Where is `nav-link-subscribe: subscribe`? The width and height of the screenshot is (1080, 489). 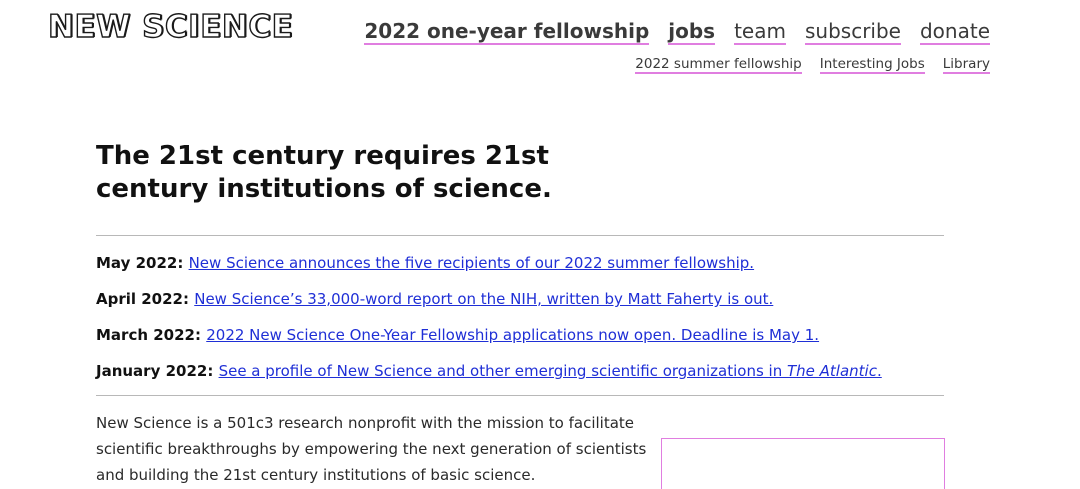 nav-link-subscribe: subscribe is located at coordinates (852, 32).